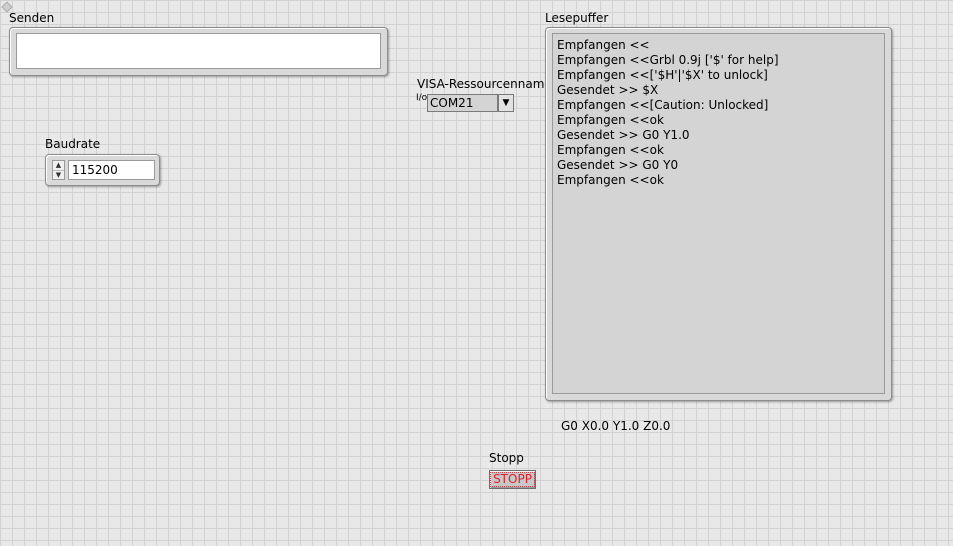 This screenshot has height=546, width=953. I want to click on visa-resource-field: COM21, so click(462, 103).